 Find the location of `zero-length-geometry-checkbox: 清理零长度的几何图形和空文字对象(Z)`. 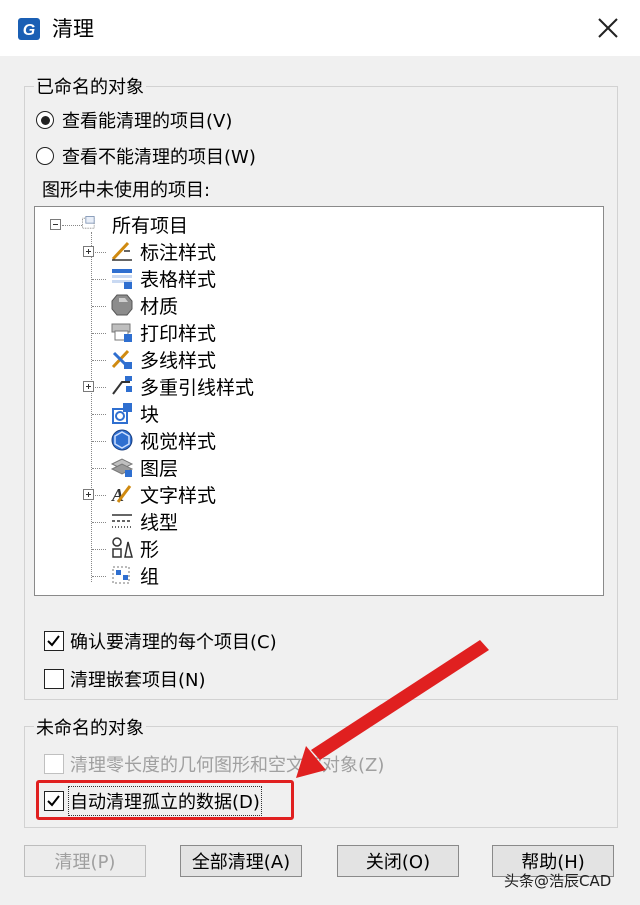

zero-length-geometry-checkbox: 清理零长度的几何图形和空文字对象(Z) is located at coordinates (214, 764).